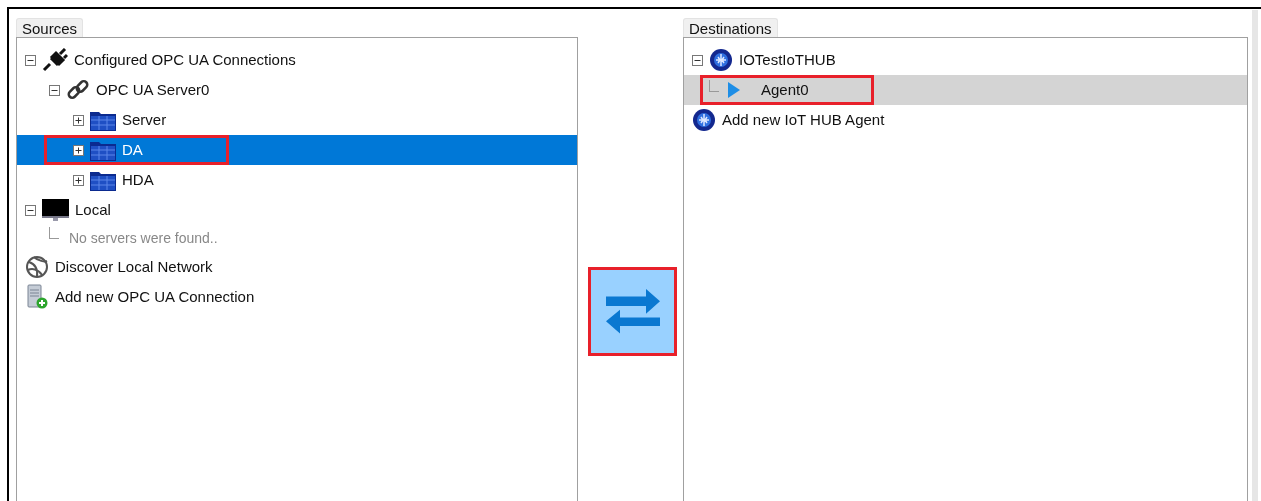 The height and width of the screenshot is (501, 1261). Describe the element at coordinates (55, 210) in the screenshot. I see `monitor-icon` at that location.